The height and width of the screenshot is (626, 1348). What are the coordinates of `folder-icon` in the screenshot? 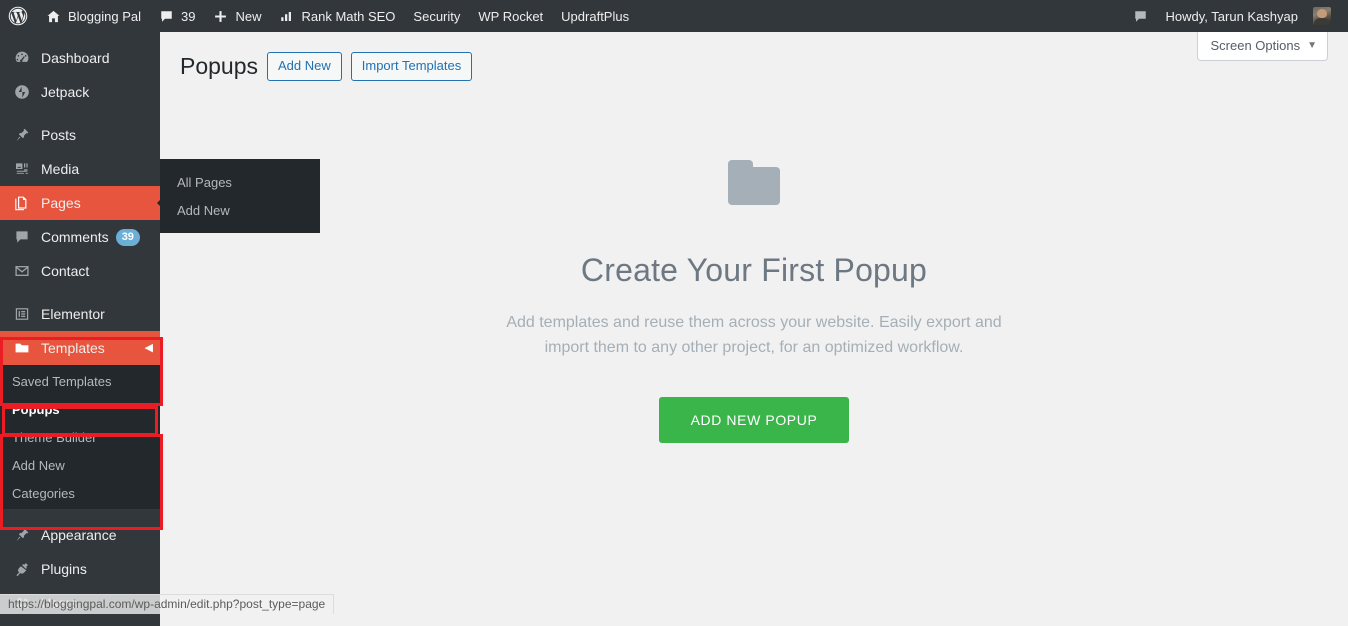 It's located at (754, 182).